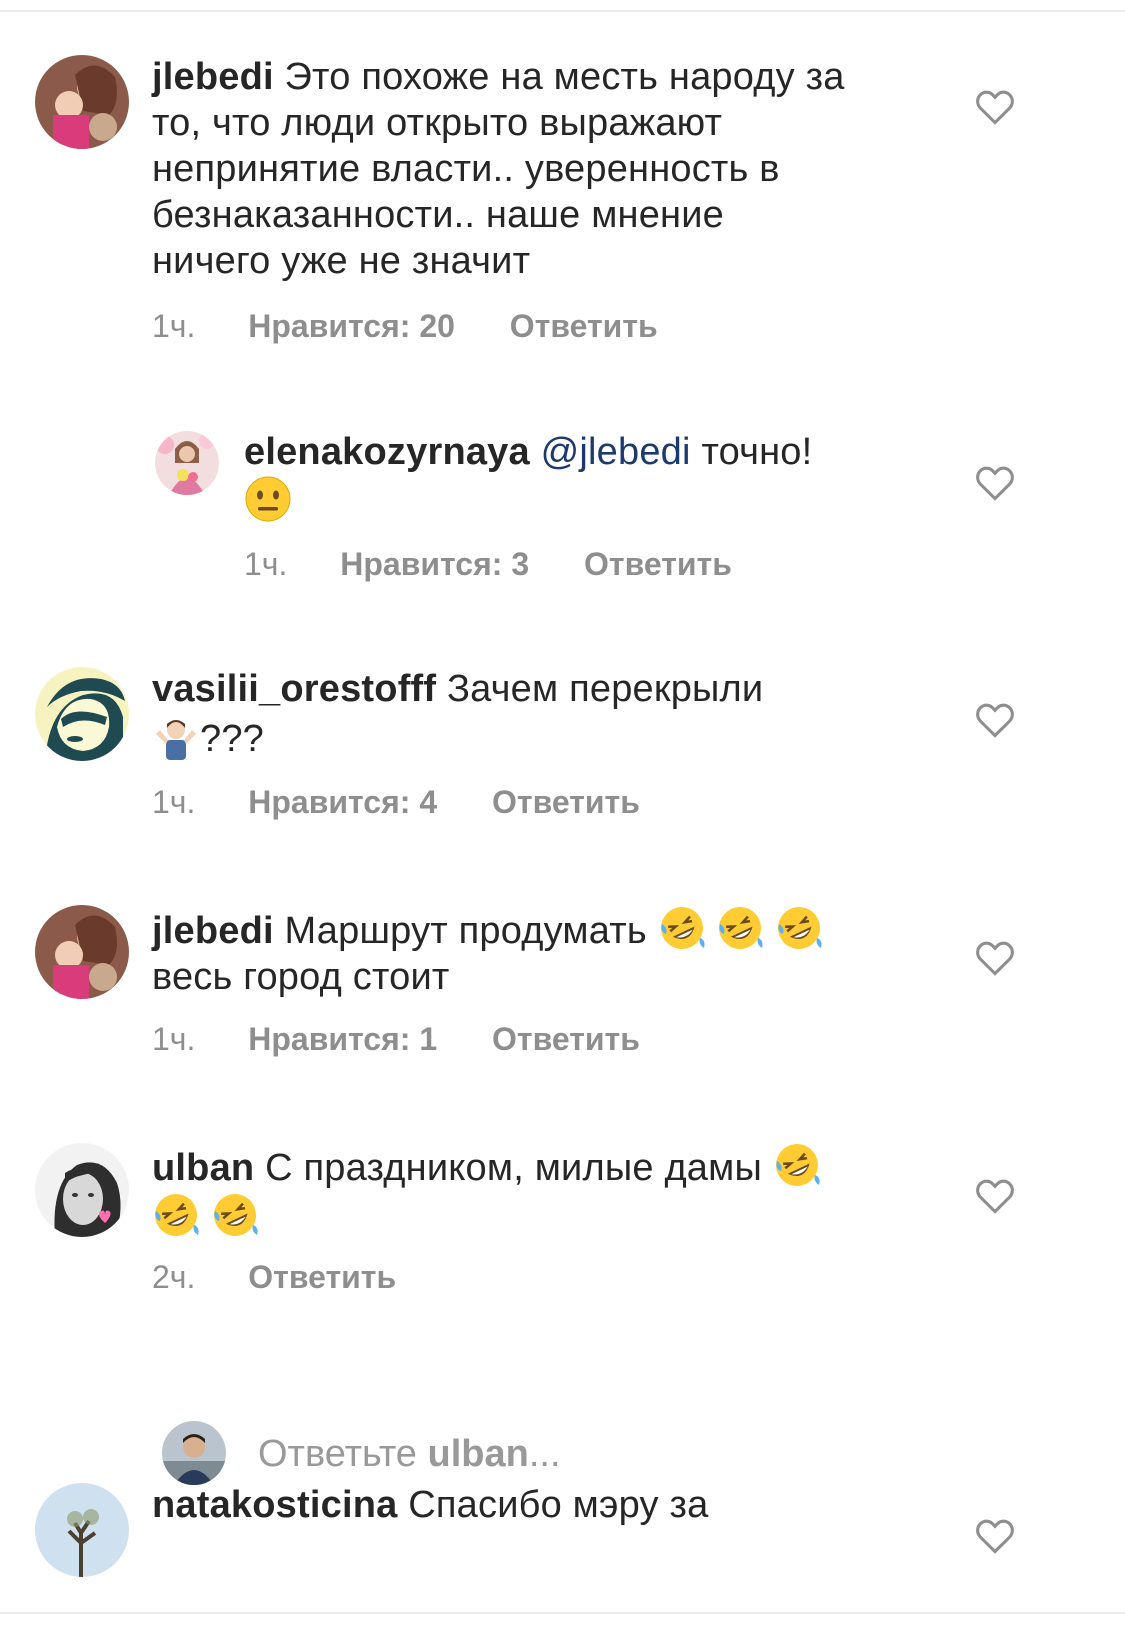 This screenshot has width=1125, height=1643. What do you see at coordinates (274, 1505) in the screenshot?
I see `comment-username: natakosticina` at bounding box center [274, 1505].